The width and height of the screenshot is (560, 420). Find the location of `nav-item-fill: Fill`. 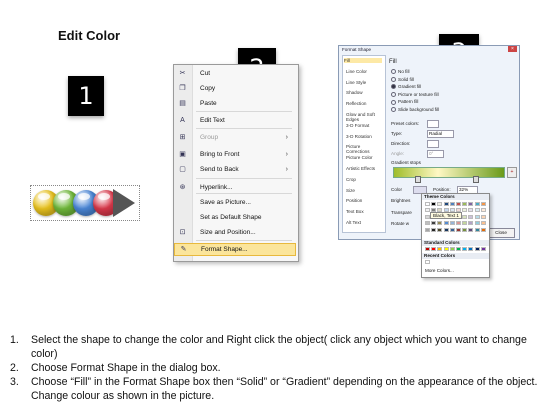

nav-item-fill: Fill is located at coordinates (363, 60).